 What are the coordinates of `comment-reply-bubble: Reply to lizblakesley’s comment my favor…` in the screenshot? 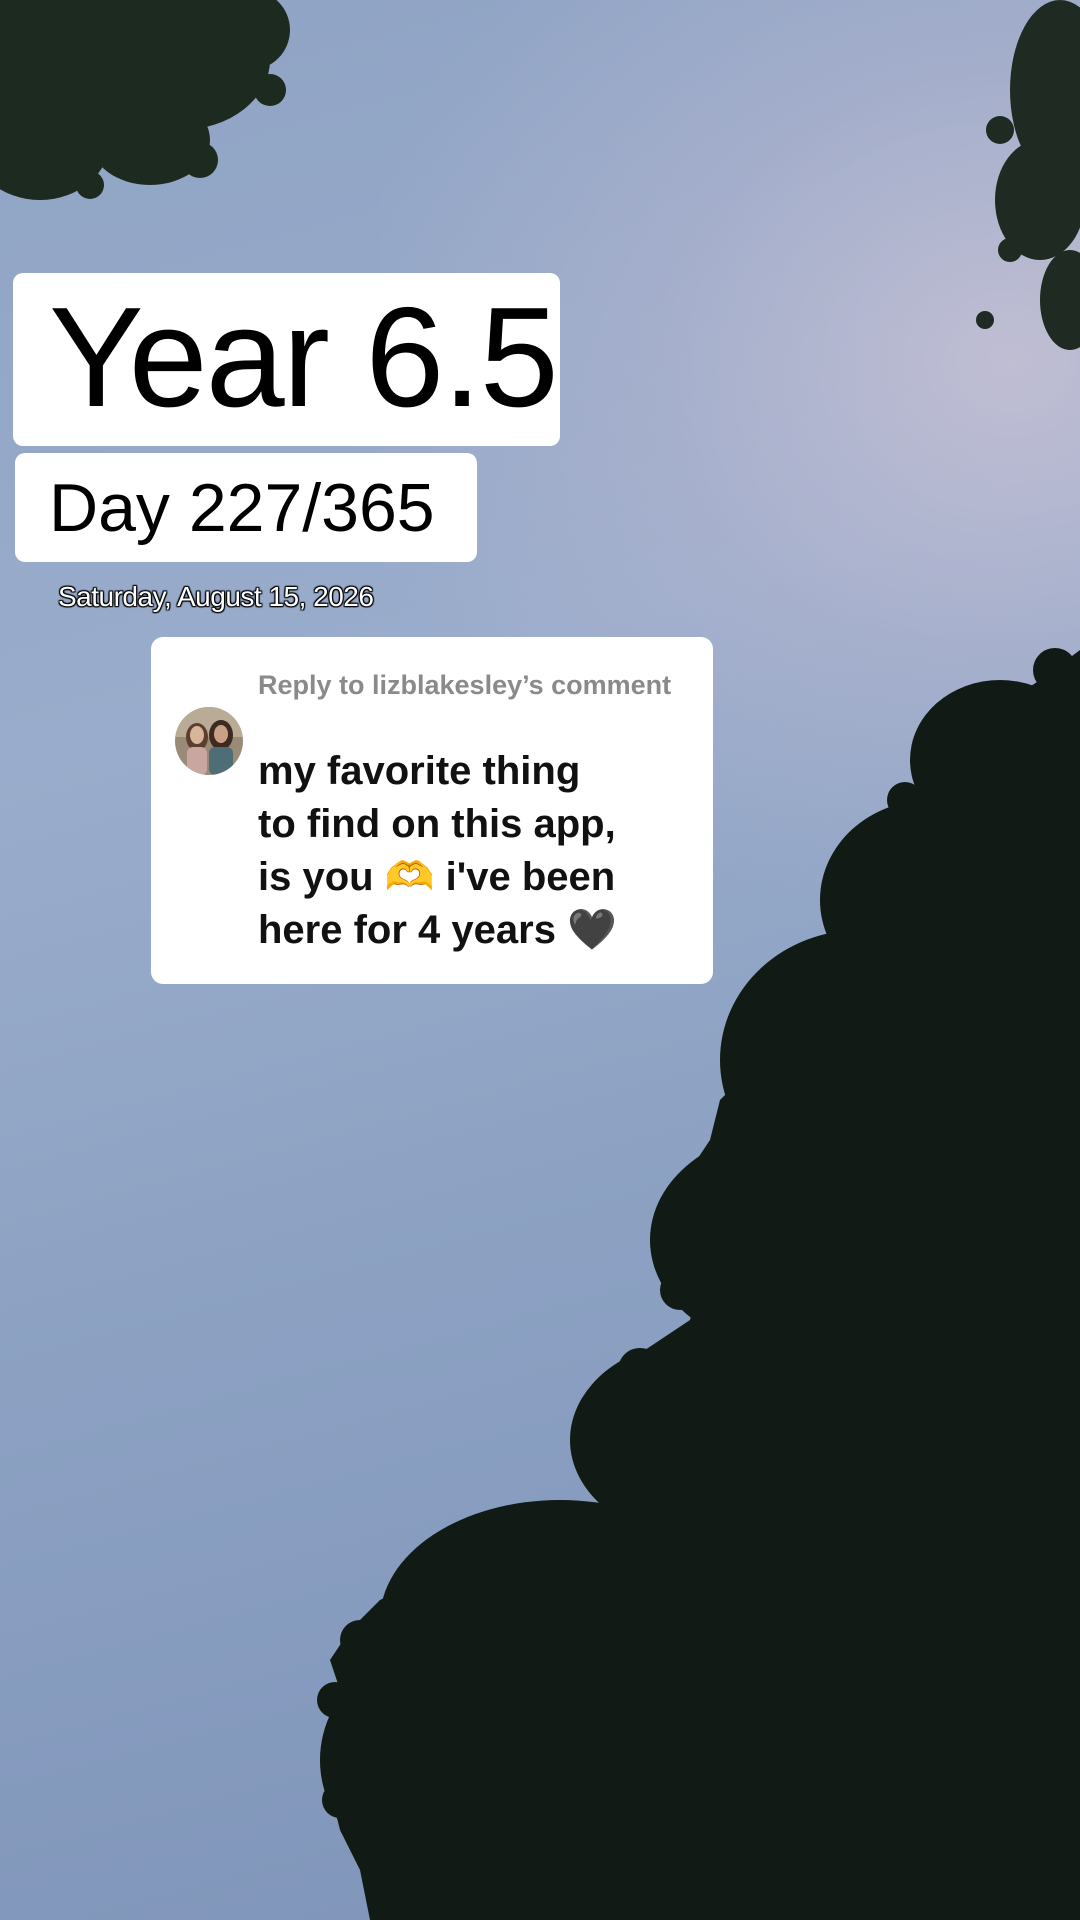 It's located at (432, 810).